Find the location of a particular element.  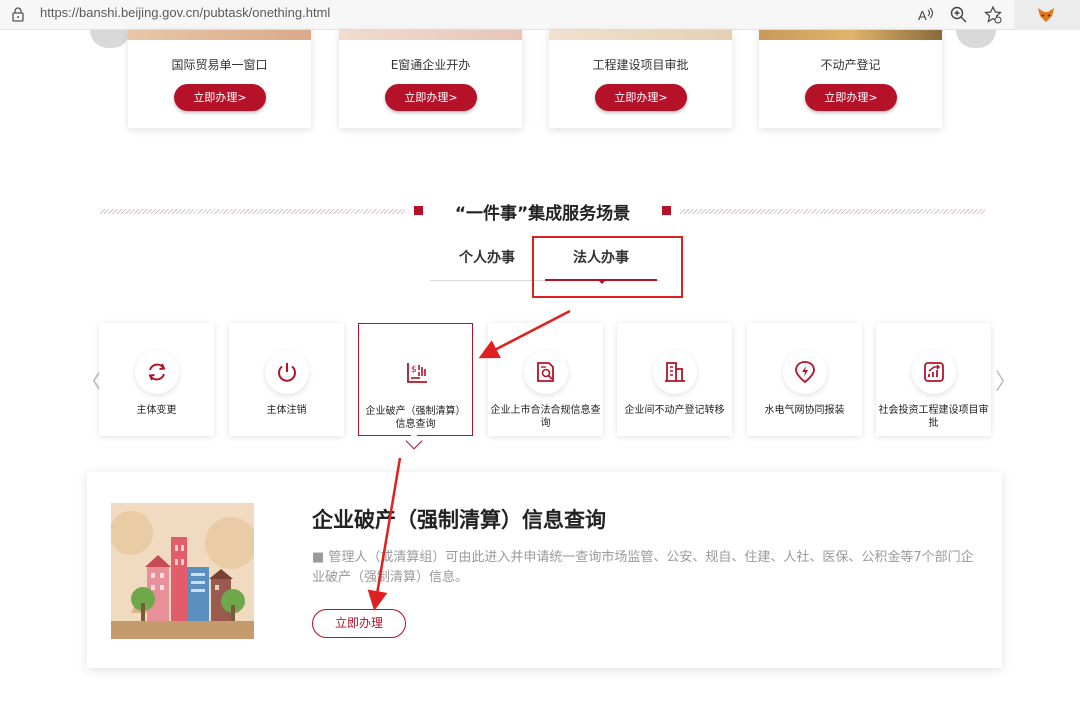

favorite-icon is located at coordinates (993, 15).